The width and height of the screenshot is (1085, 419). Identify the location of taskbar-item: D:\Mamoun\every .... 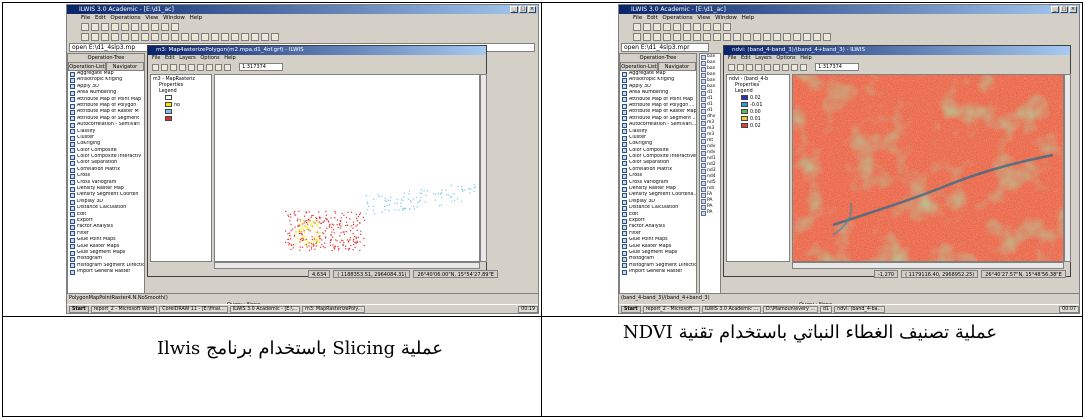
(790, 309).